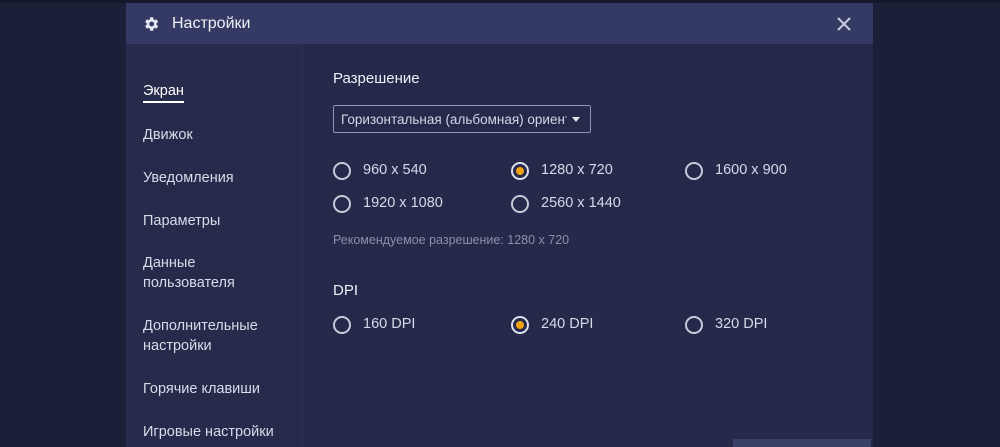  I want to click on sidebar-item-label: Игровые настройки, so click(208, 432).